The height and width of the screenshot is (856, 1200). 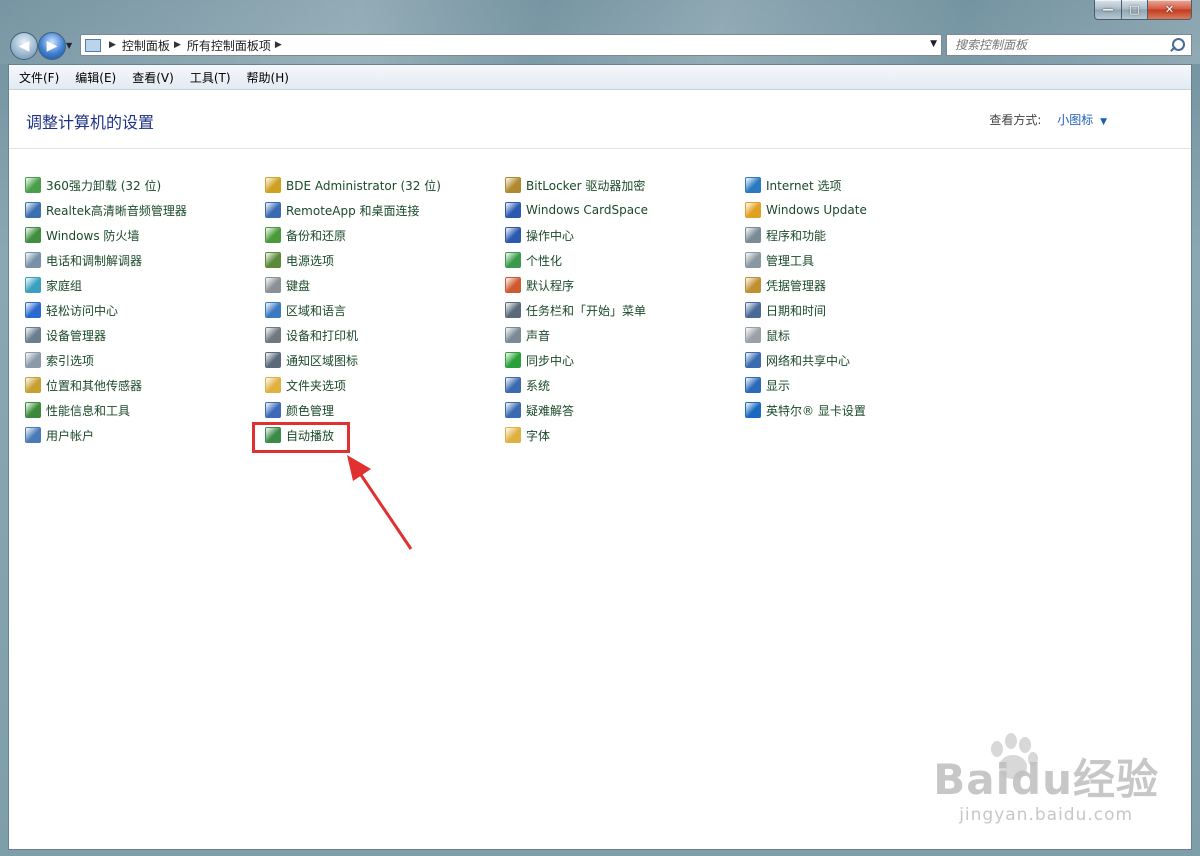 I want to click on control-panel-item: 同步中心, so click(x=539, y=360).